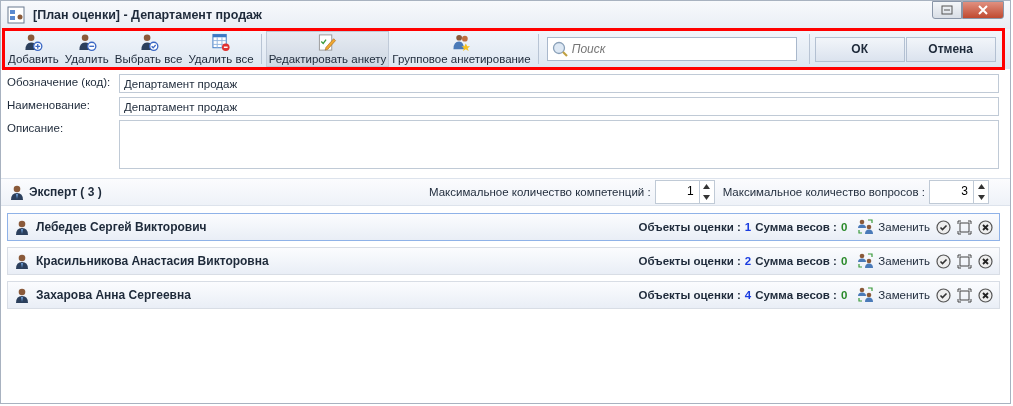 Image resolution: width=1013 pixels, height=406 pixels. Describe the element at coordinates (147, 15) in the screenshot. I see `window-title: [План оценки] - Департамент продаж` at that location.